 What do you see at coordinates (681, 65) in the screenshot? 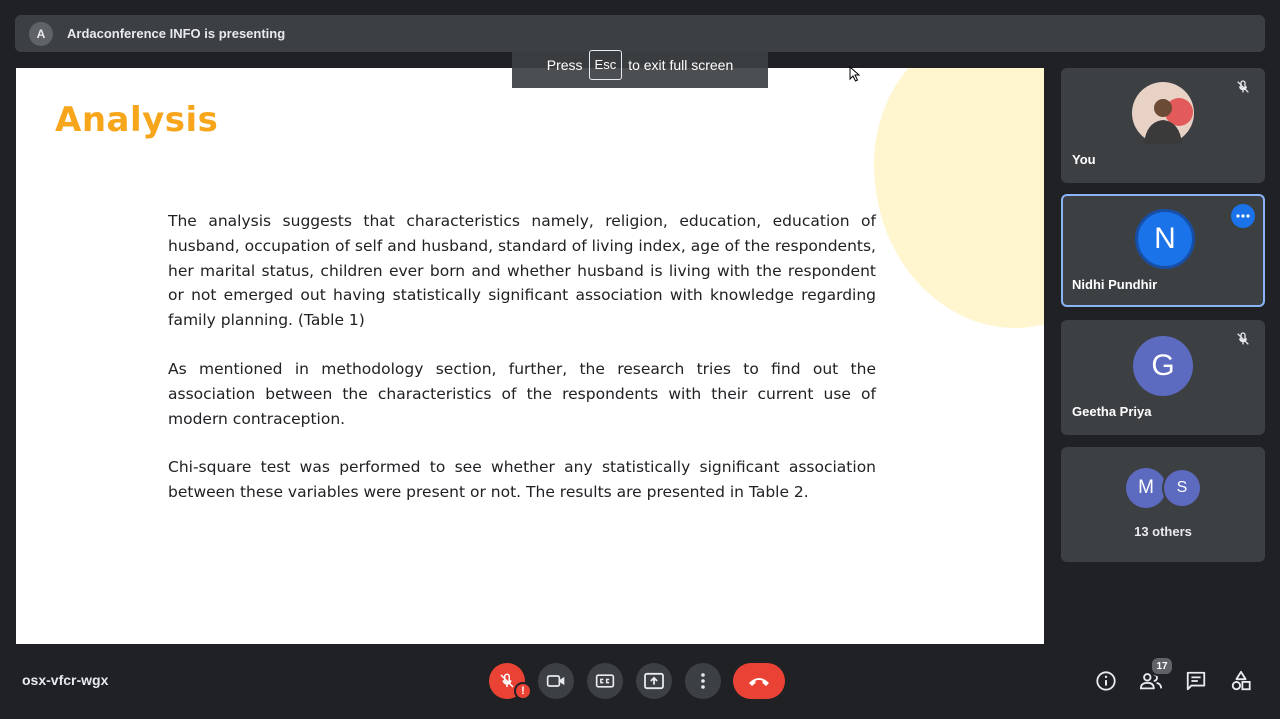
I see `toast-suffix: to exit full screen` at bounding box center [681, 65].